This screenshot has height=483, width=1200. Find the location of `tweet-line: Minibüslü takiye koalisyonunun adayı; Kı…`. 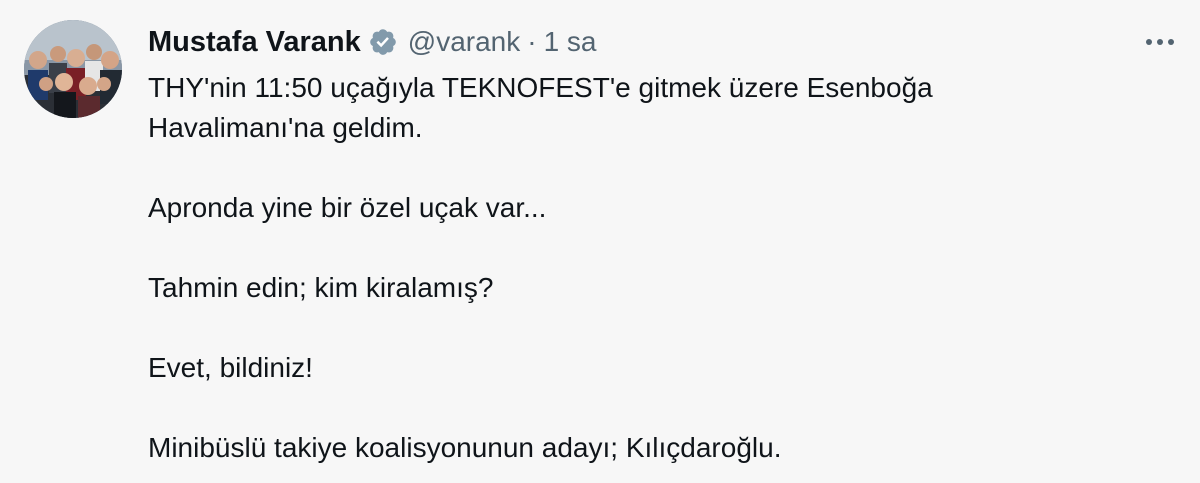

tweet-line: Minibüslü takiye koalisyonunun adayı; Kı… is located at coordinates (465, 447).